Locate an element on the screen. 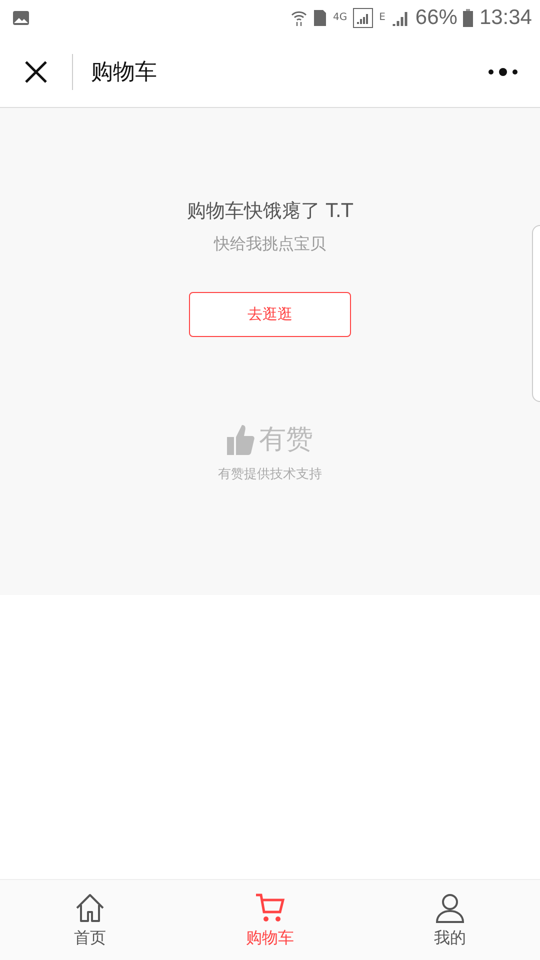 The width and height of the screenshot is (540, 960). page-title: 购物车 is located at coordinates (124, 72).